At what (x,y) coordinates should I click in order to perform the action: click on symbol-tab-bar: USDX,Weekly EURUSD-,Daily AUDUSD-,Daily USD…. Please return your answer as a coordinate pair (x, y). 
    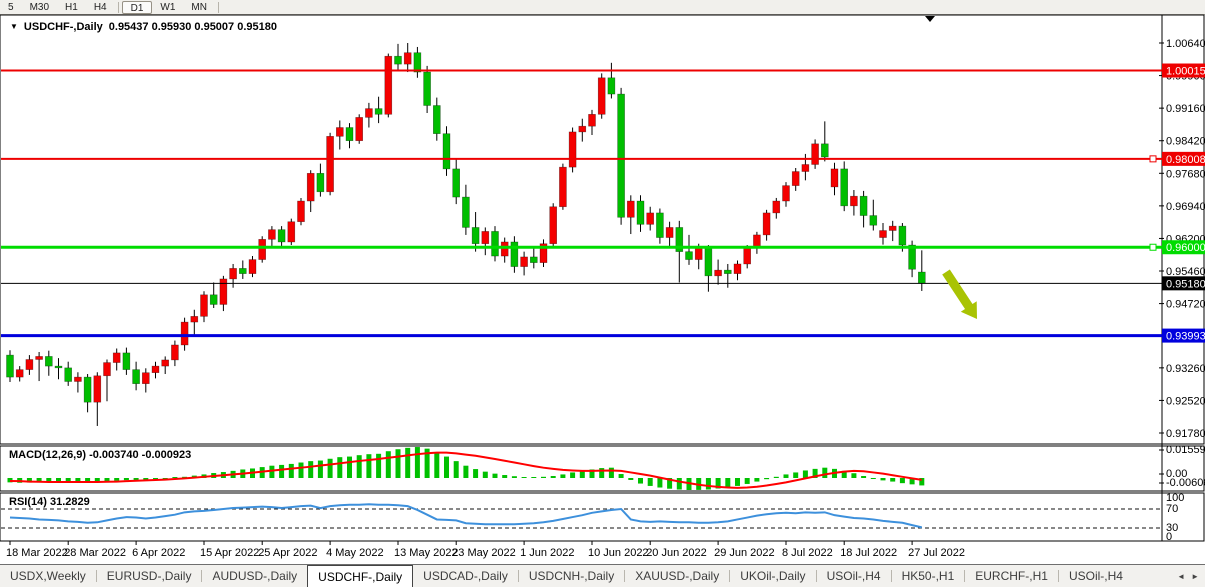
    Looking at the image, I should click on (602, 575).